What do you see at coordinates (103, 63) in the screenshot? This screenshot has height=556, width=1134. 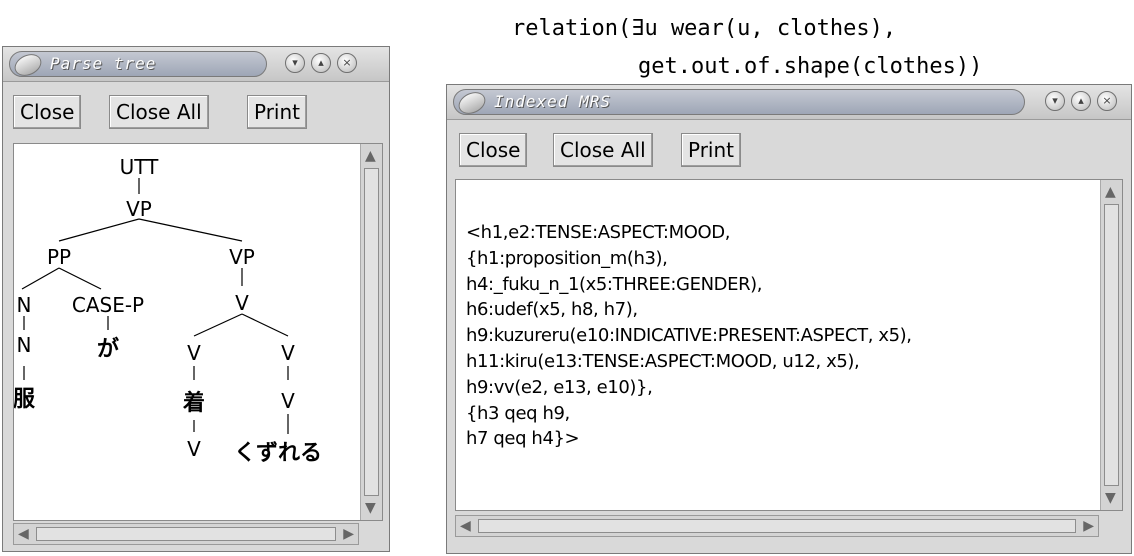 I see `window-title: Parse tree` at bounding box center [103, 63].